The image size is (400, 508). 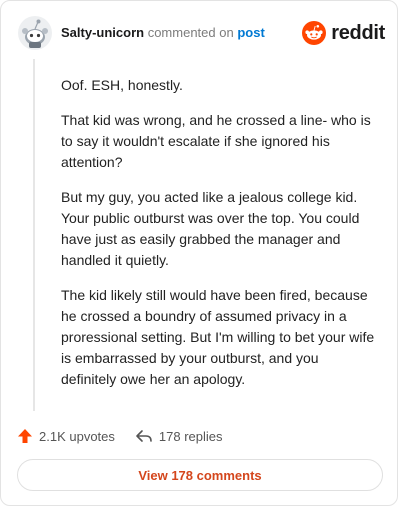 I want to click on upvote-arrow-icon, so click(x=25, y=436).